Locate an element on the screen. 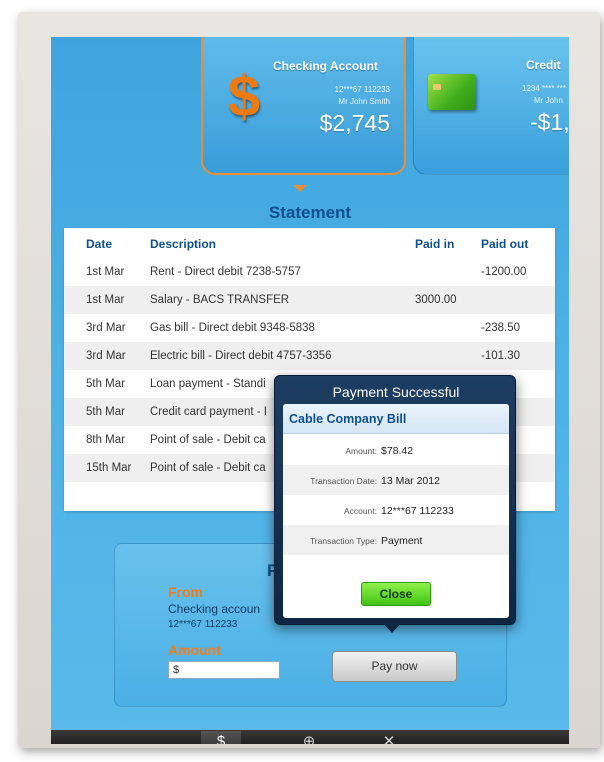 This screenshot has width=604, height=762. column-header-paid-out: Paid out is located at coordinates (505, 244).